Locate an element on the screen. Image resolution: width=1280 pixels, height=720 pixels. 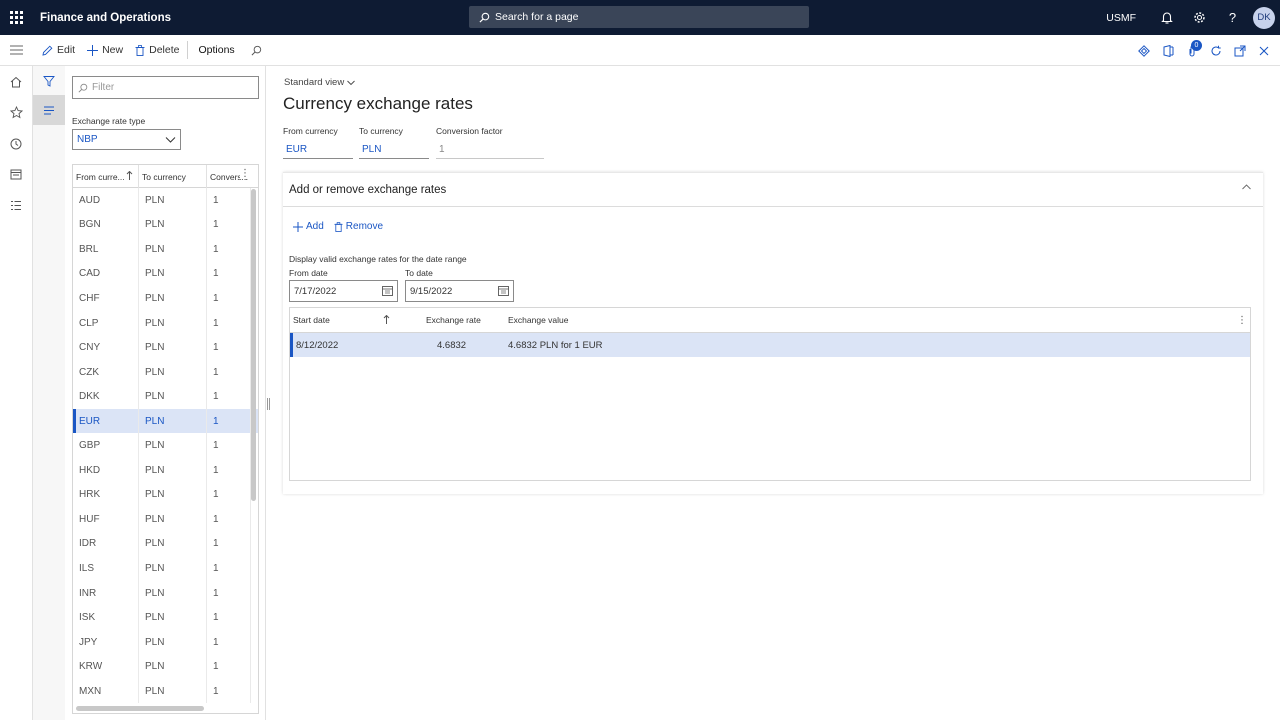
chevron-up-icon is located at coordinates (1246, 187).